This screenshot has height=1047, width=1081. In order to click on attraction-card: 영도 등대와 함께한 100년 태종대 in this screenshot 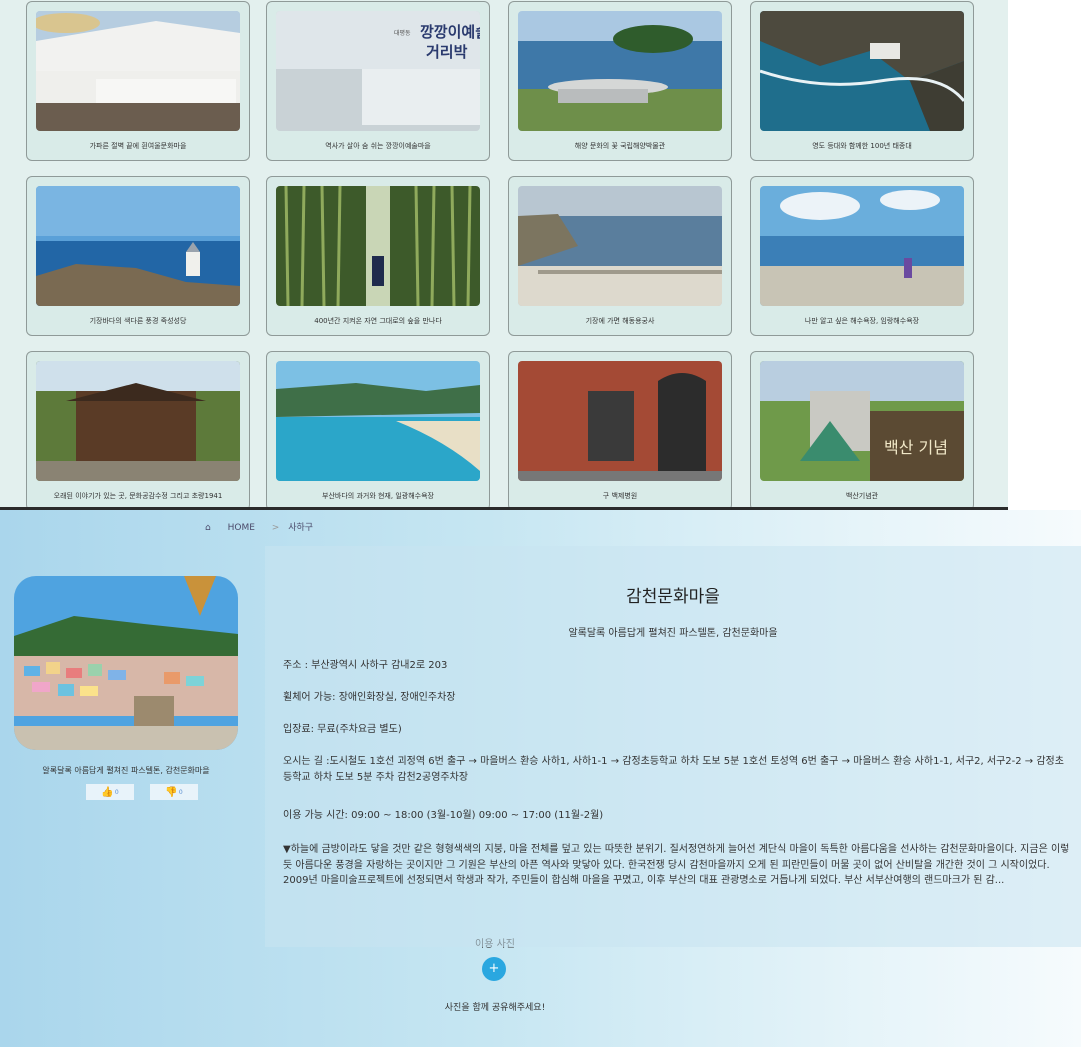, I will do `click(862, 81)`.